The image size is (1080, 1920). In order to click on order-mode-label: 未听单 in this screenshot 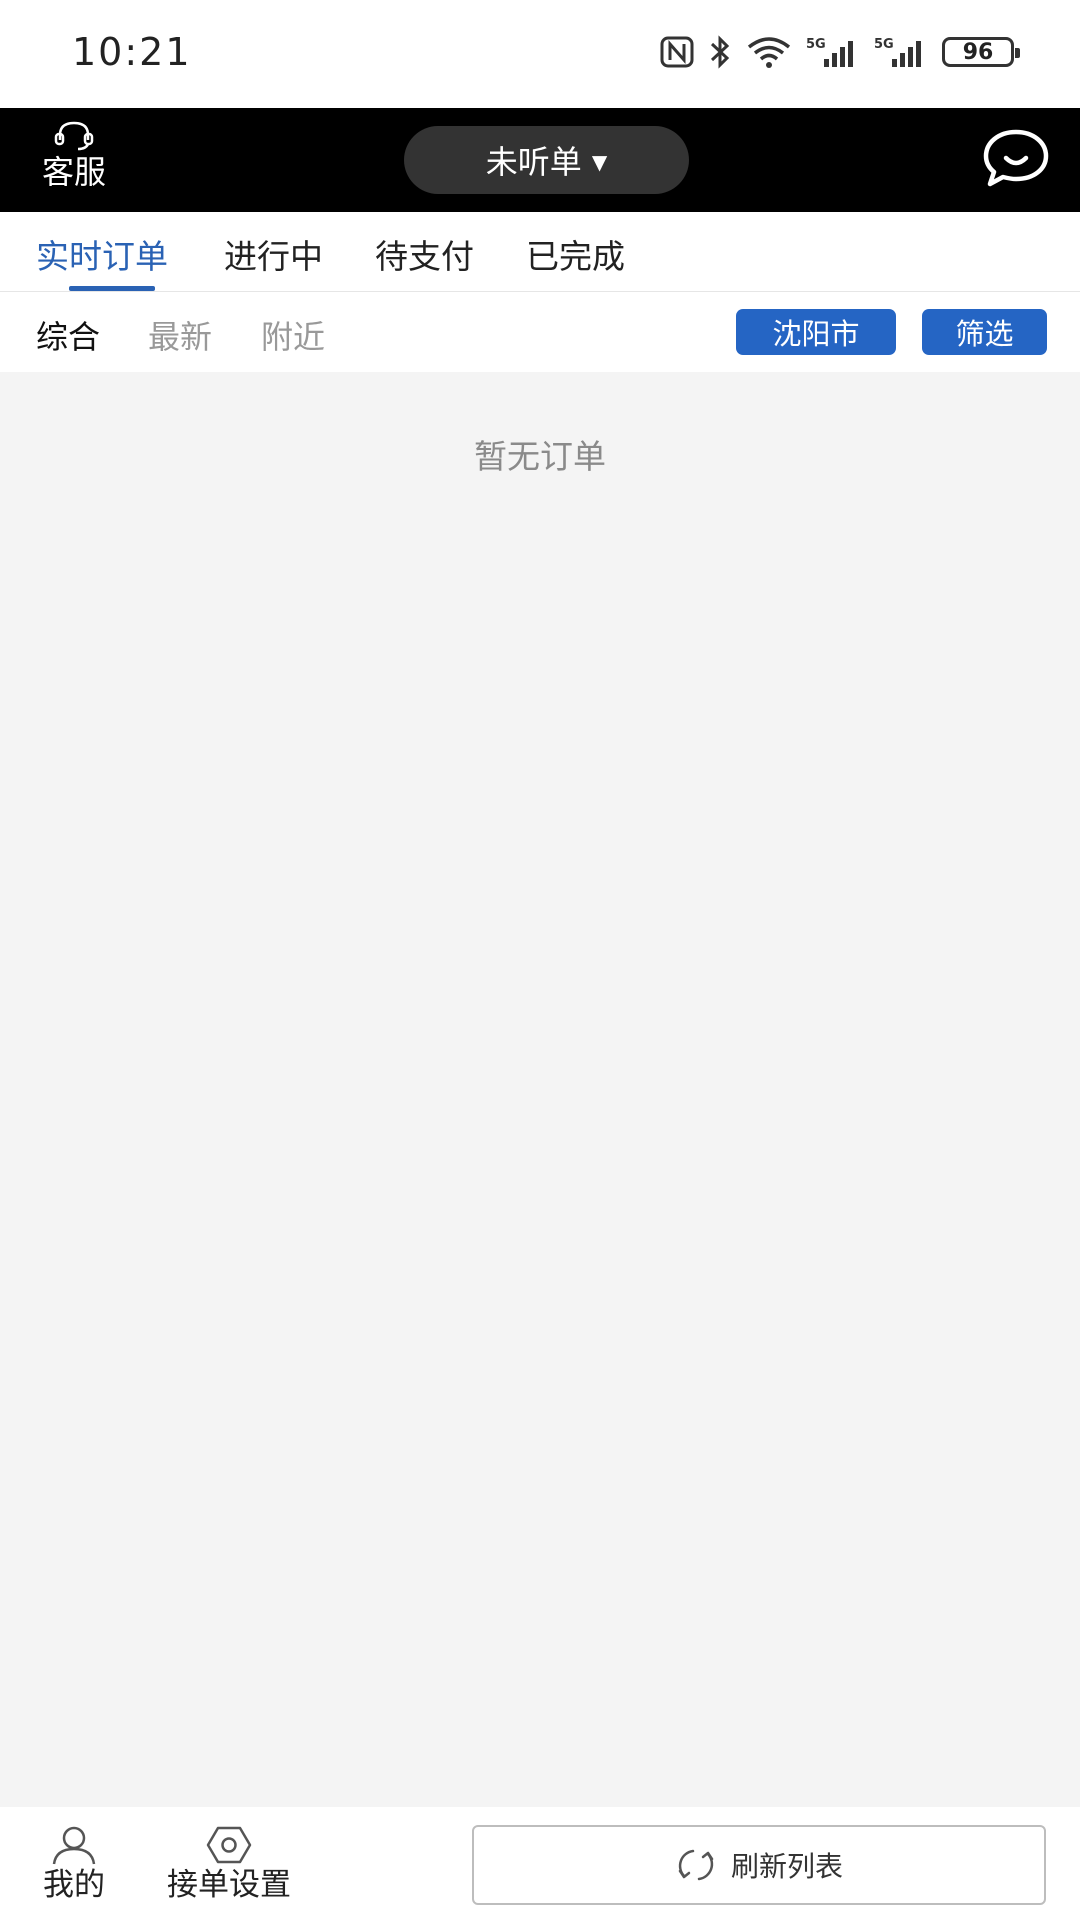, I will do `click(533, 162)`.